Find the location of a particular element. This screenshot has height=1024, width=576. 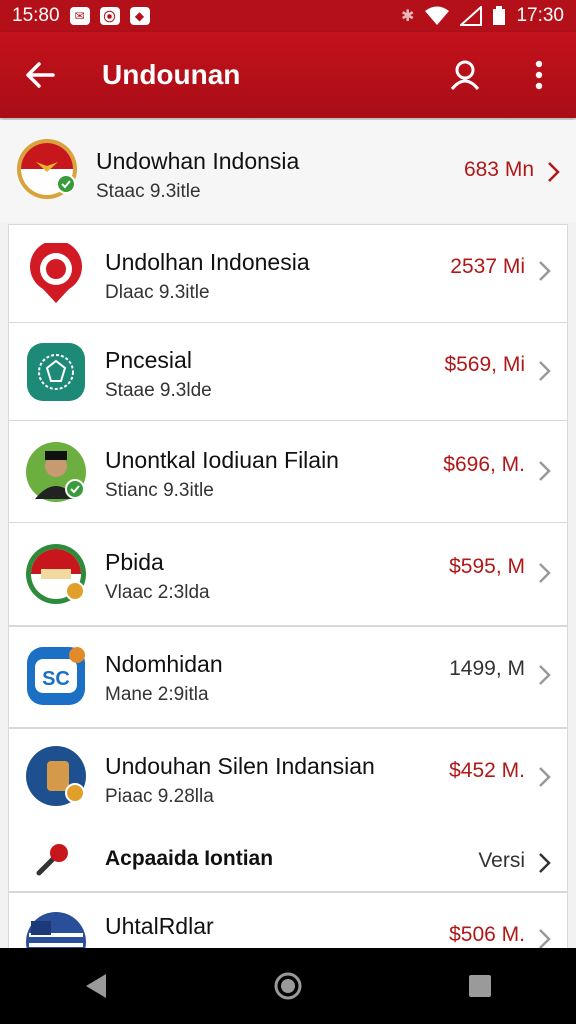

item-price: $595, M is located at coordinates (487, 566).